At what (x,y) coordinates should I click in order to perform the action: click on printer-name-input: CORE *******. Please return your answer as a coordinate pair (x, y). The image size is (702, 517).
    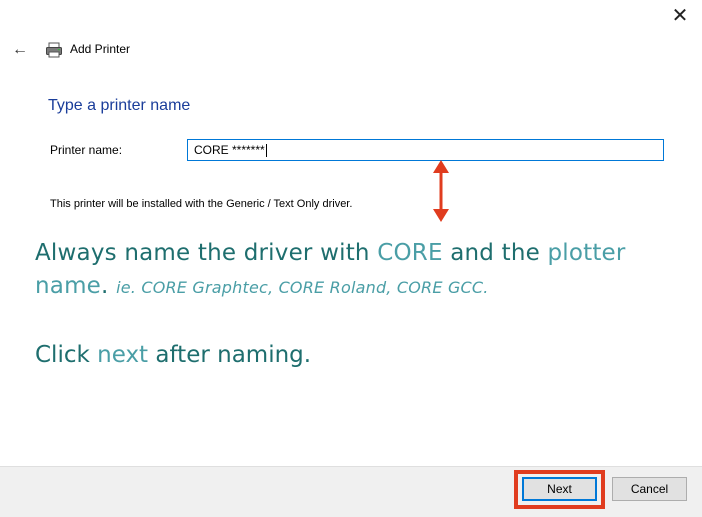
    Looking at the image, I should click on (425, 150).